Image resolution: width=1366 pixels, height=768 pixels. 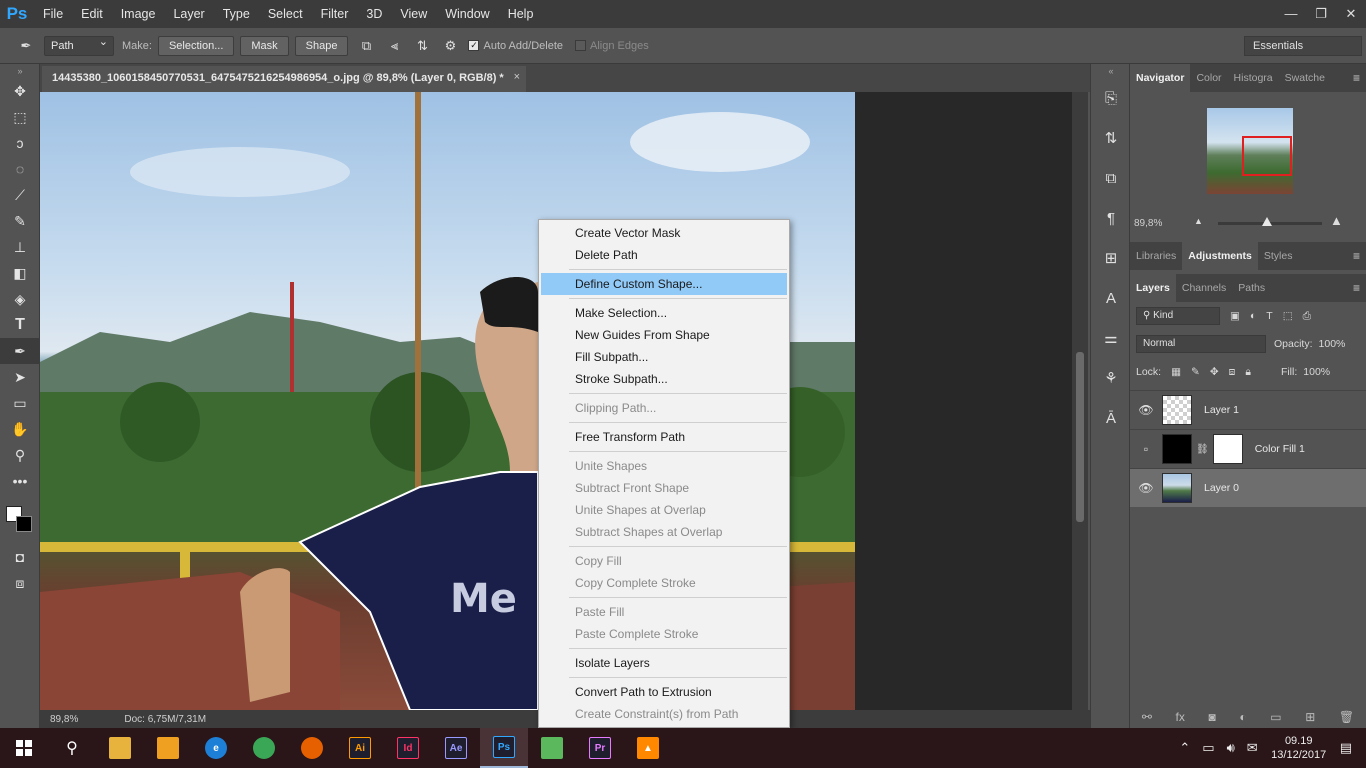 I want to click on glyphs-icon: Ā, so click(x=1111, y=418).